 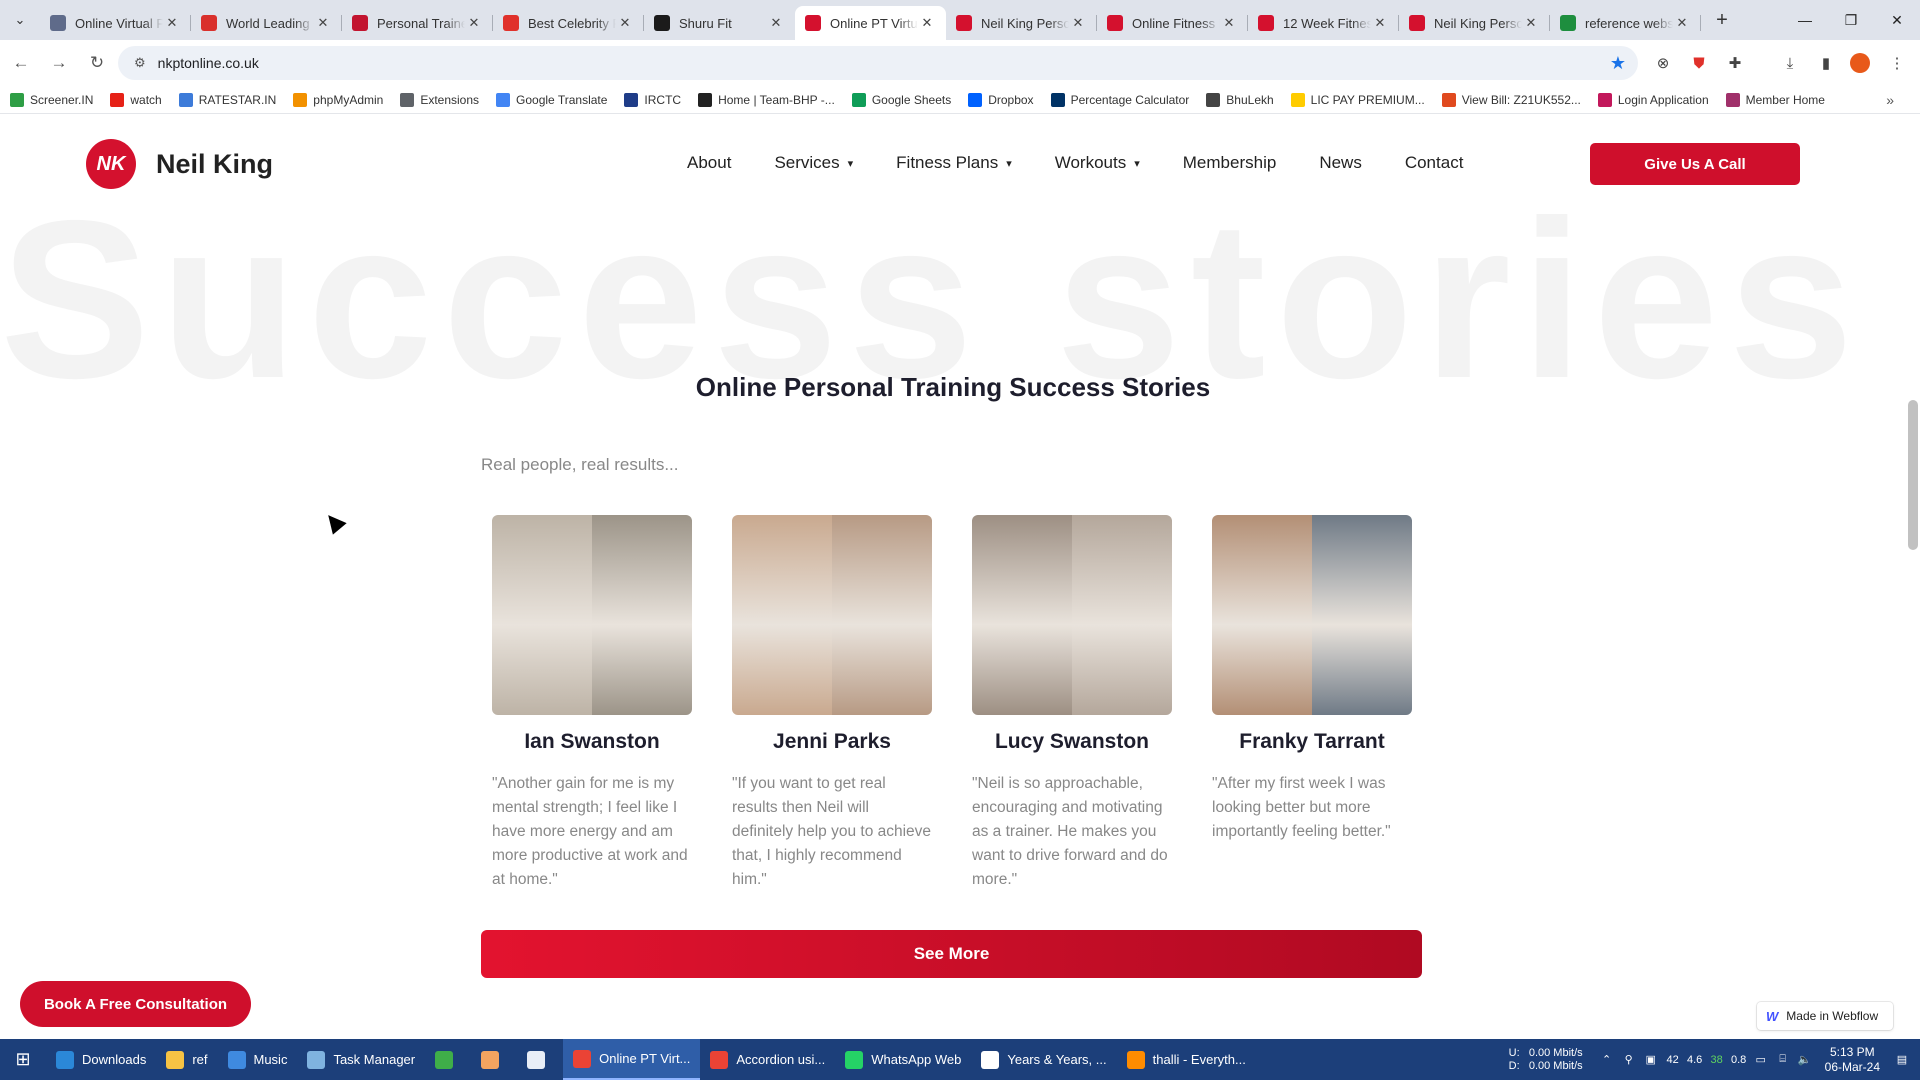 I want to click on bookmark-item: Google Sheets, so click(x=901, y=99).